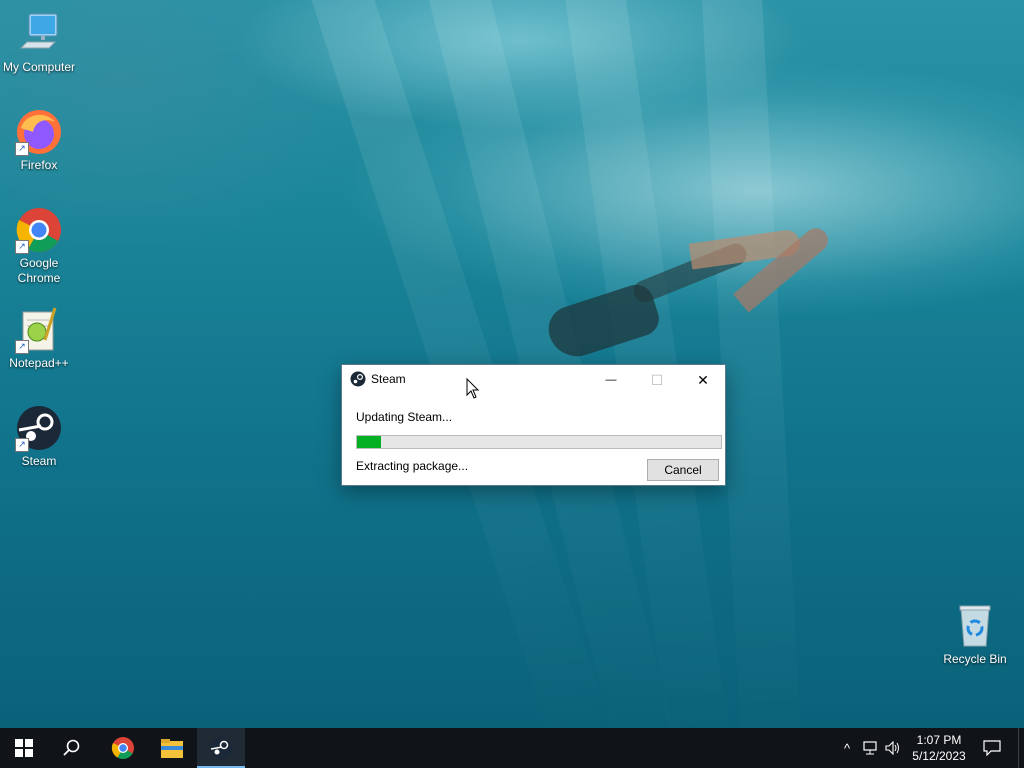 This screenshot has width=1024, height=768. I want to click on start-icon, so click(24, 748).